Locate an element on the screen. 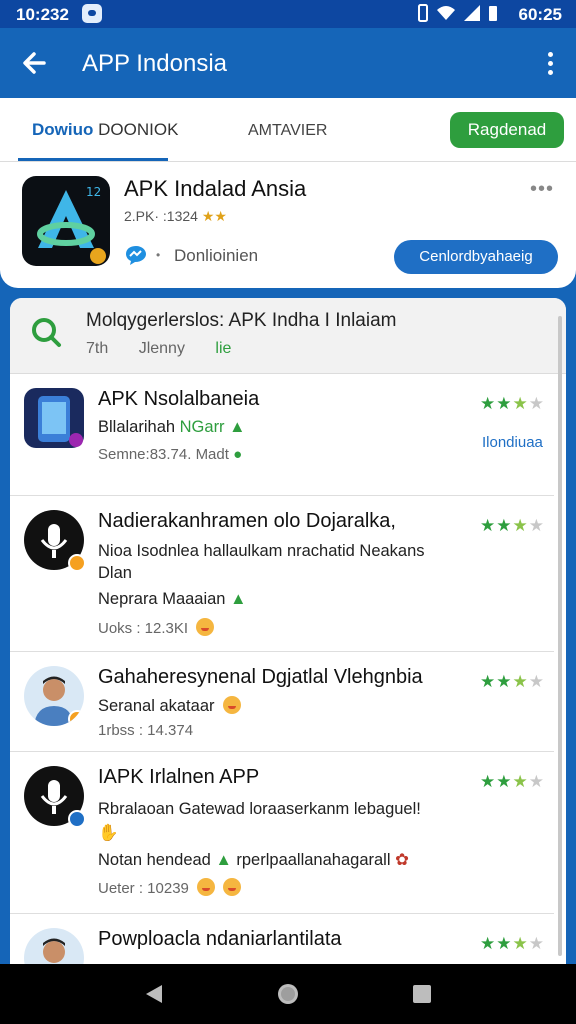 This screenshot has width=576, height=1024. nav-recents-icon is located at coordinates (422, 994).